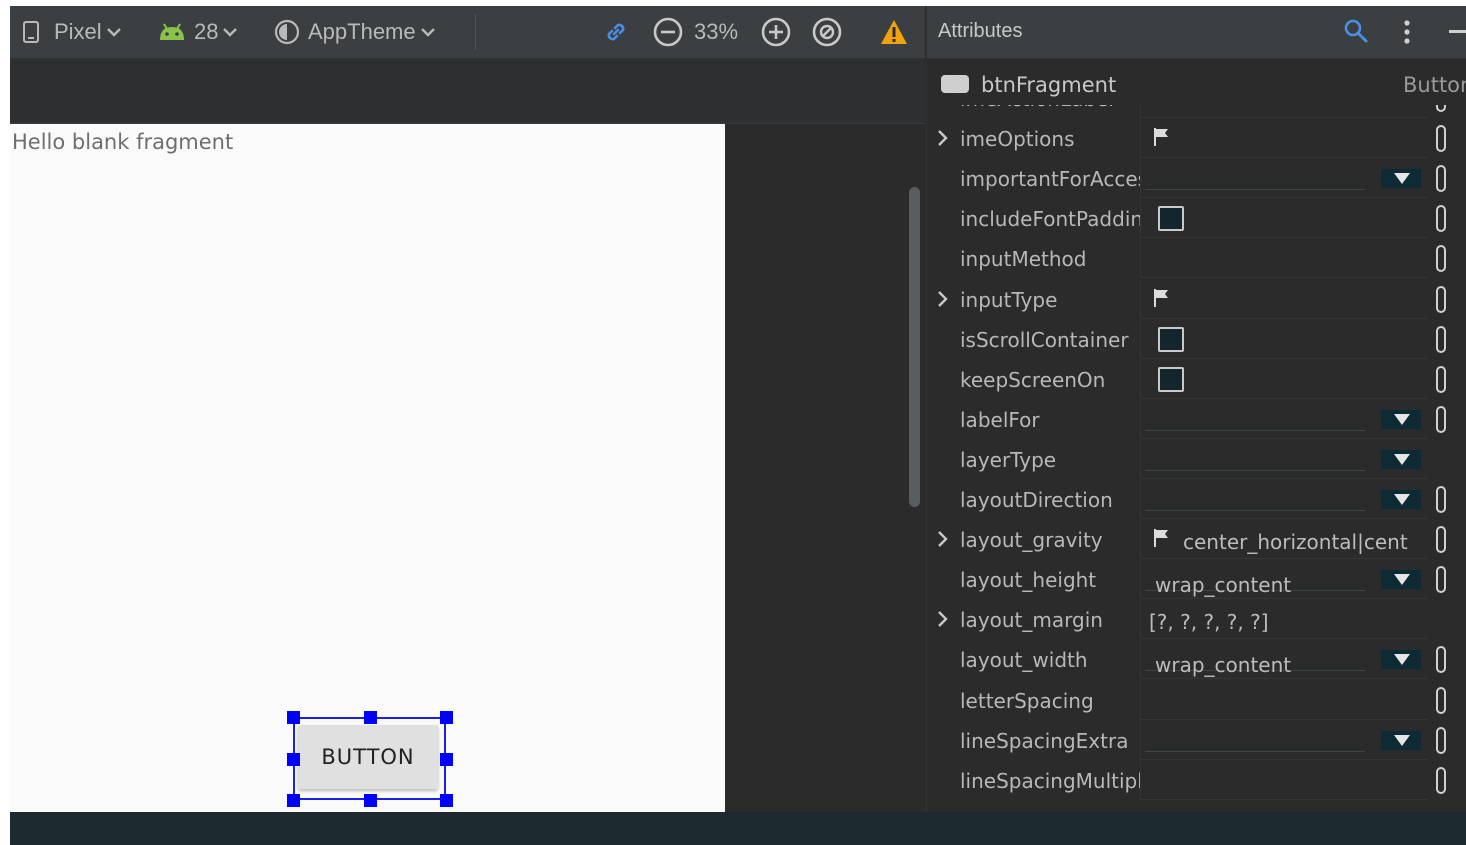  What do you see at coordinates (293, 800) in the screenshot?
I see `resize-handle-bottom-left` at bounding box center [293, 800].